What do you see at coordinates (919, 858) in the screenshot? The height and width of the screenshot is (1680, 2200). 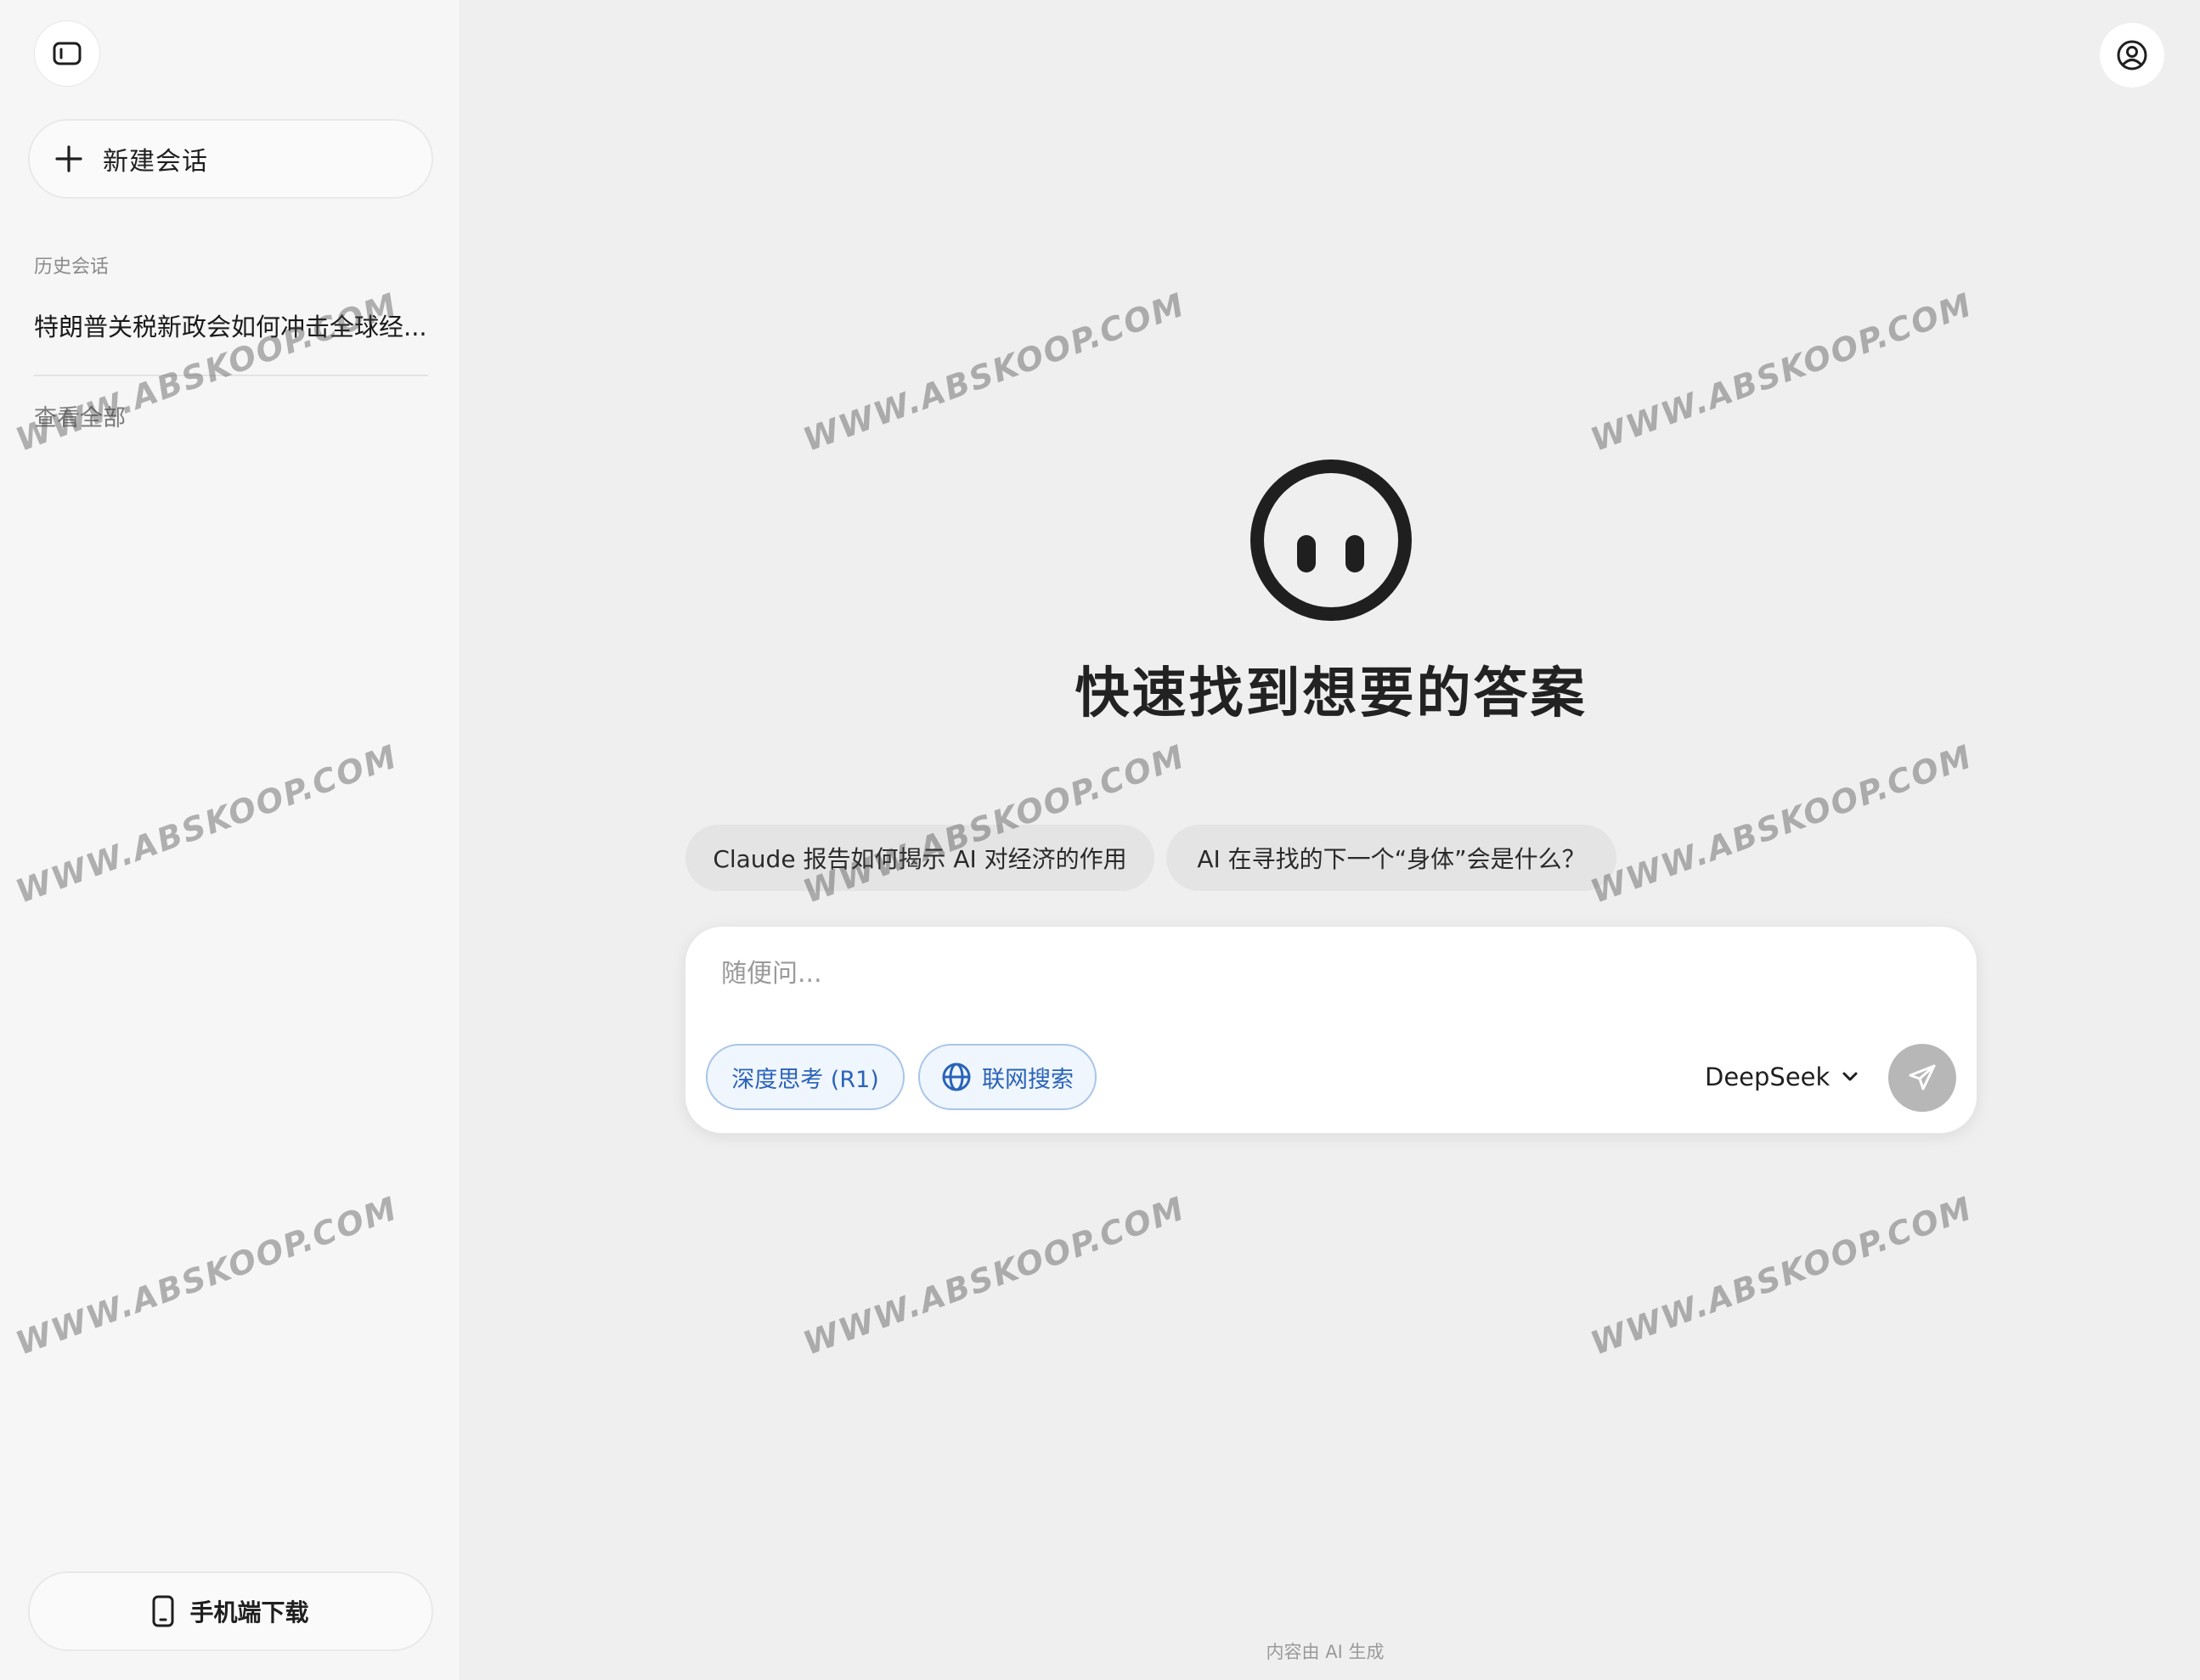 I see `suggestion-chip: Claude 报告如何揭示 AI 对经济的作用` at bounding box center [919, 858].